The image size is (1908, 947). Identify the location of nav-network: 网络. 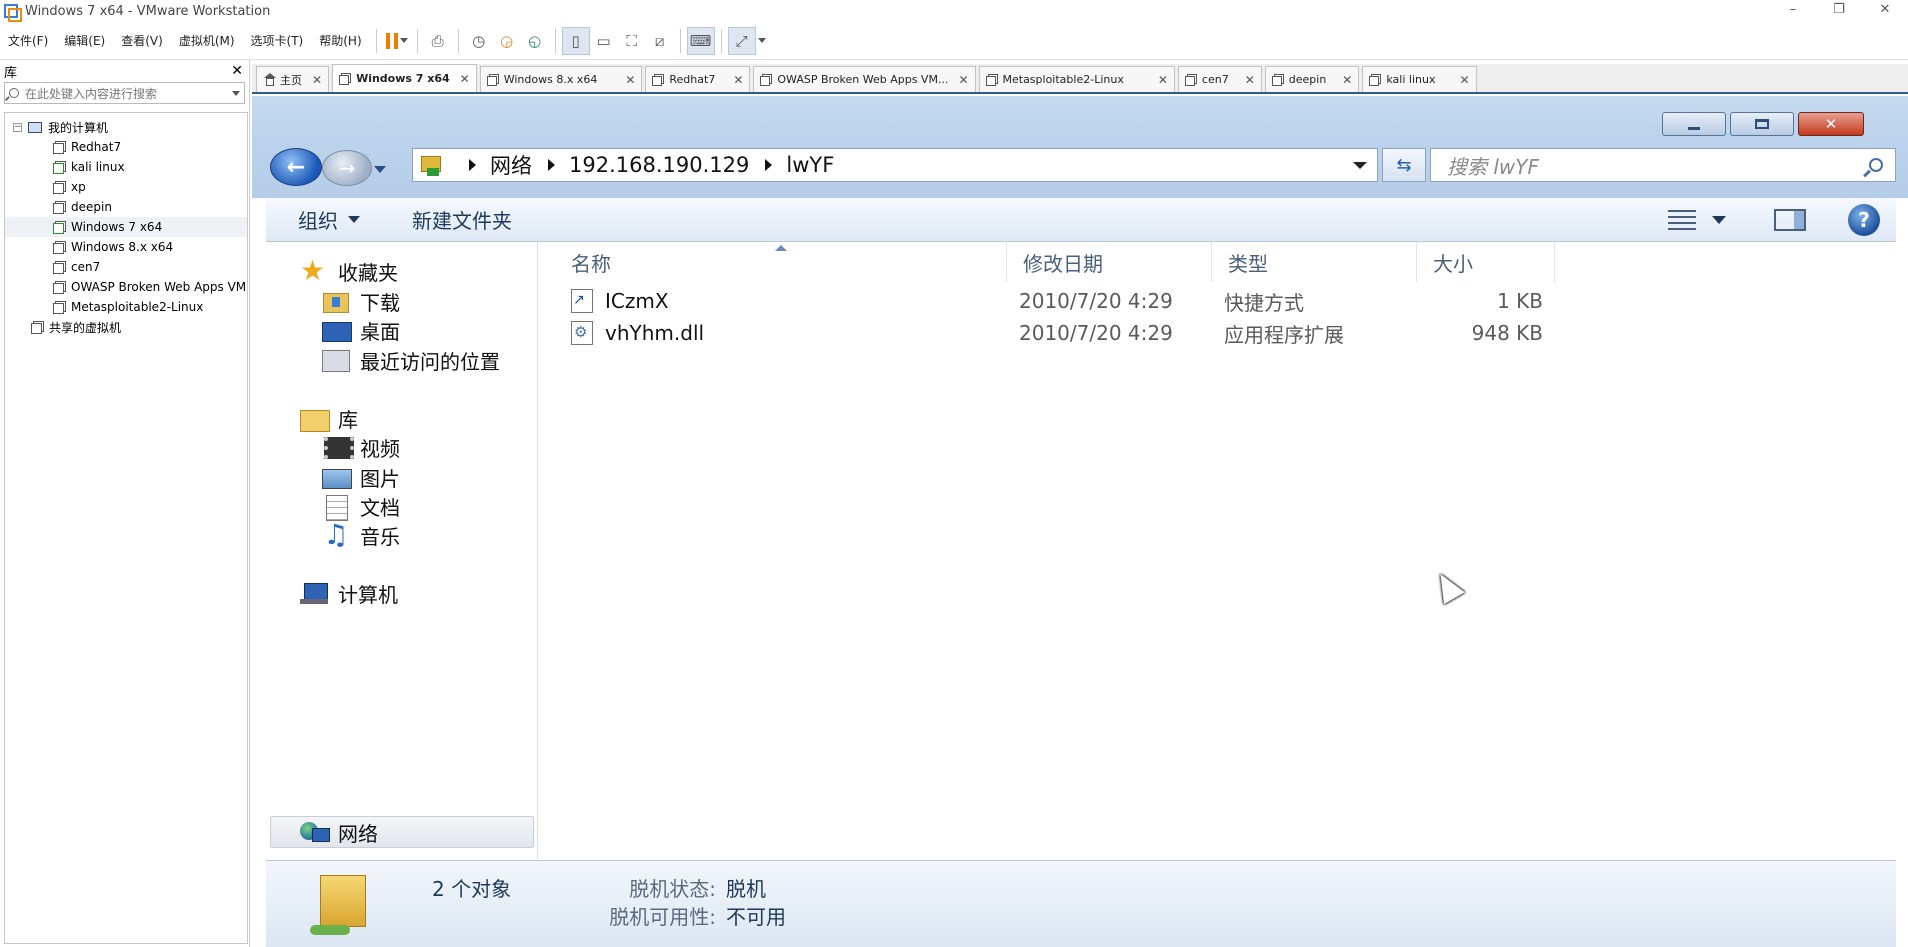
(339, 832).